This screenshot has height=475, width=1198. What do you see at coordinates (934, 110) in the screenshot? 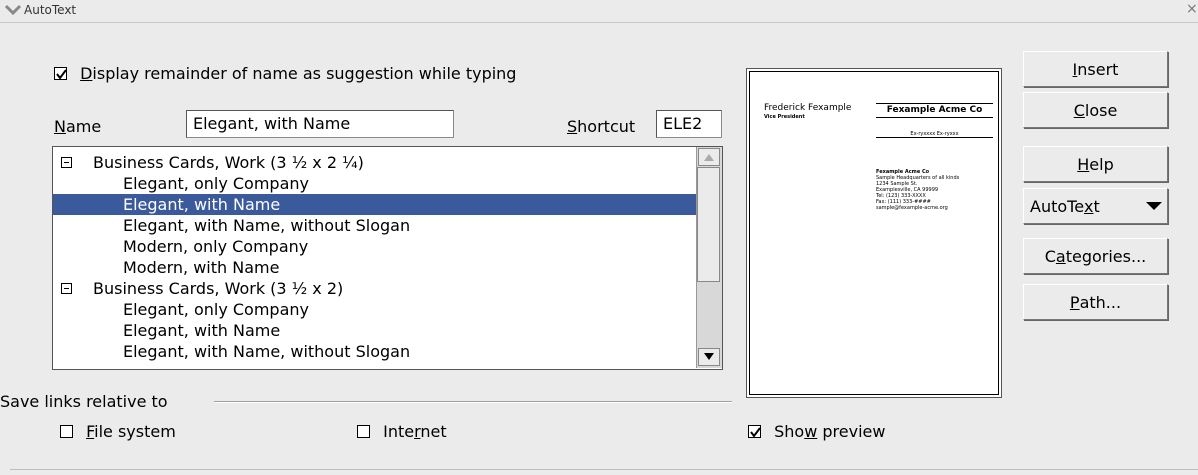
I see `preview-company: Fexample Acme Co` at bounding box center [934, 110].